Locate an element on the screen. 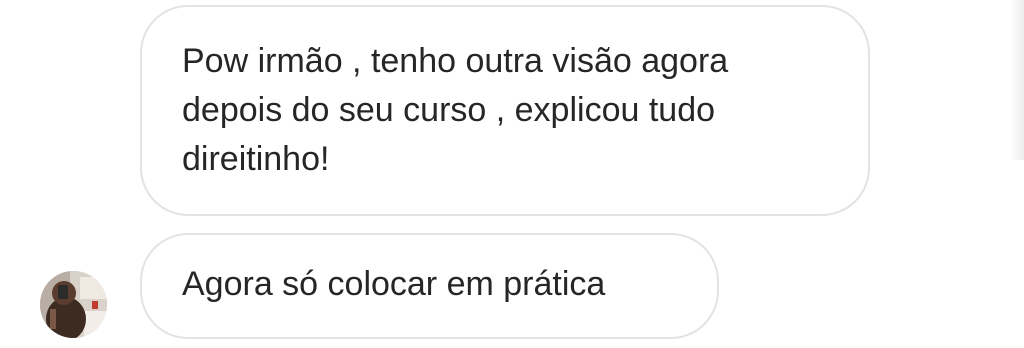 The width and height of the screenshot is (1024, 348). profile-photo-avatar-icon is located at coordinates (73, 304).